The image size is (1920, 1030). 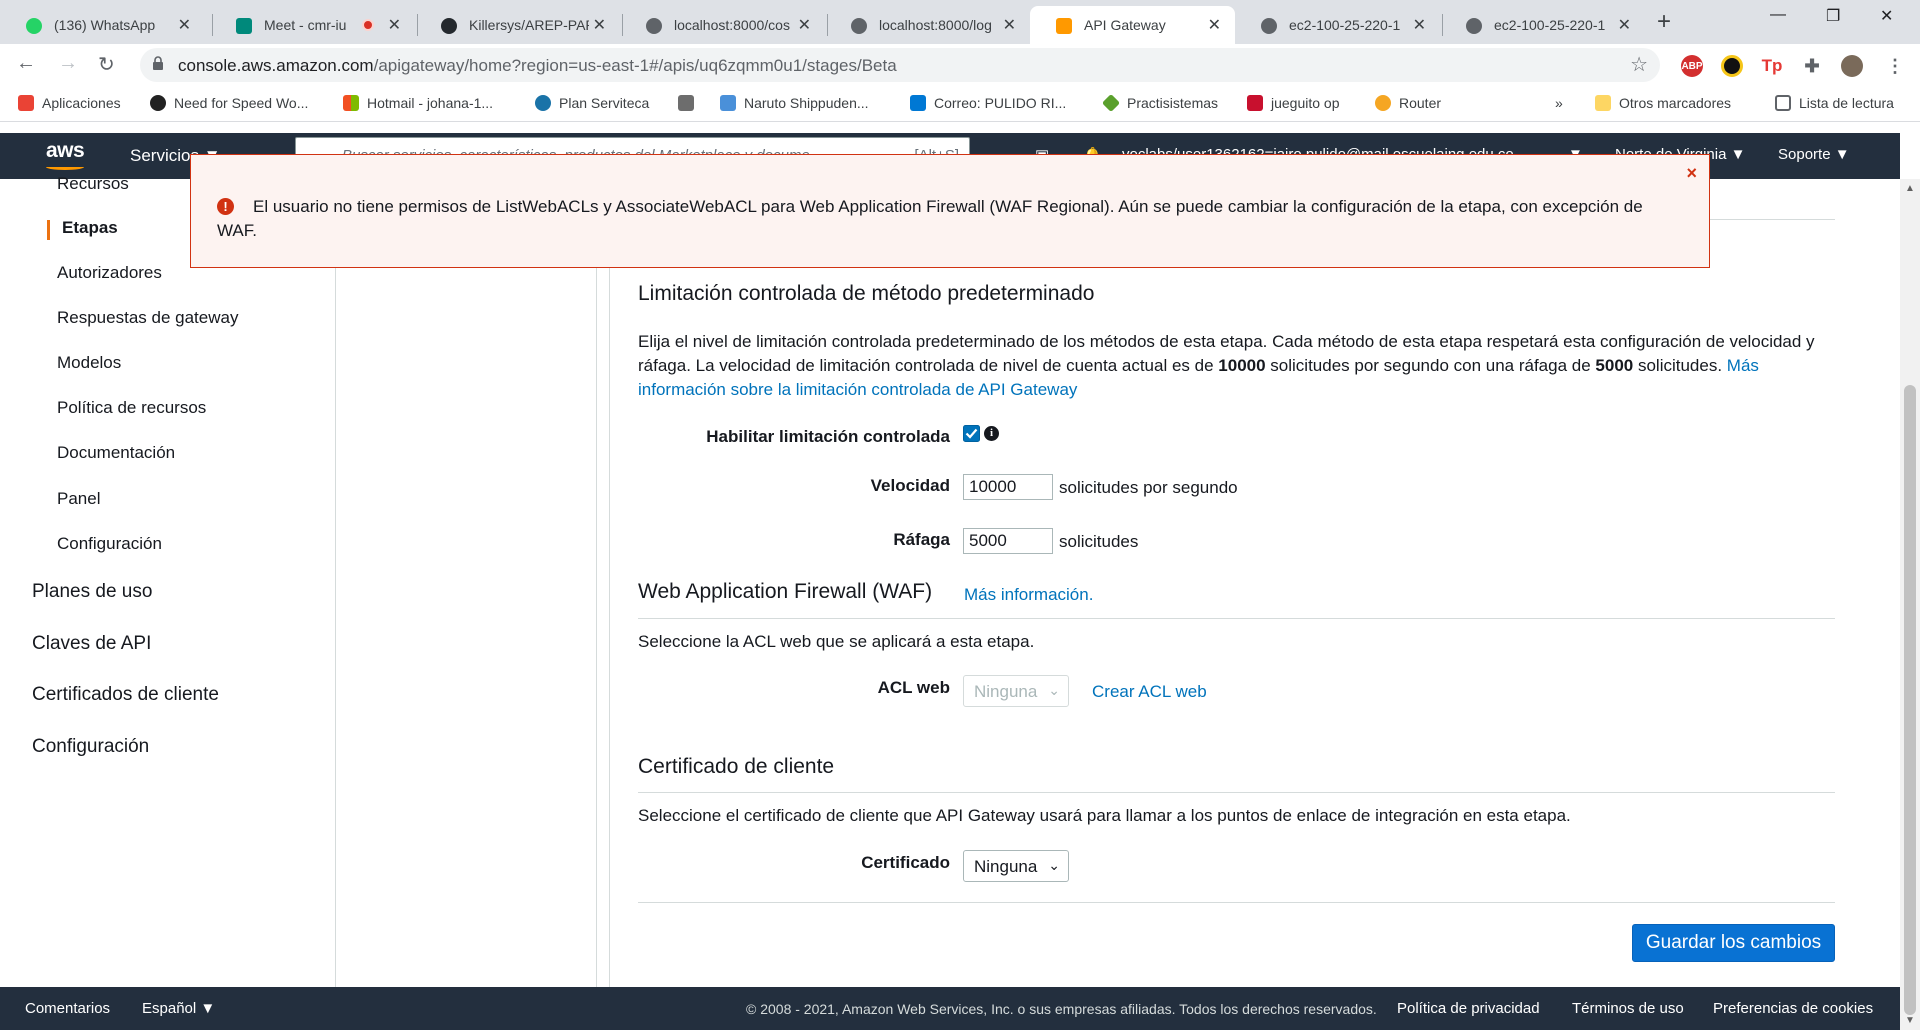 What do you see at coordinates (34, 26) in the screenshot?
I see `whatsapp-icon` at bounding box center [34, 26].